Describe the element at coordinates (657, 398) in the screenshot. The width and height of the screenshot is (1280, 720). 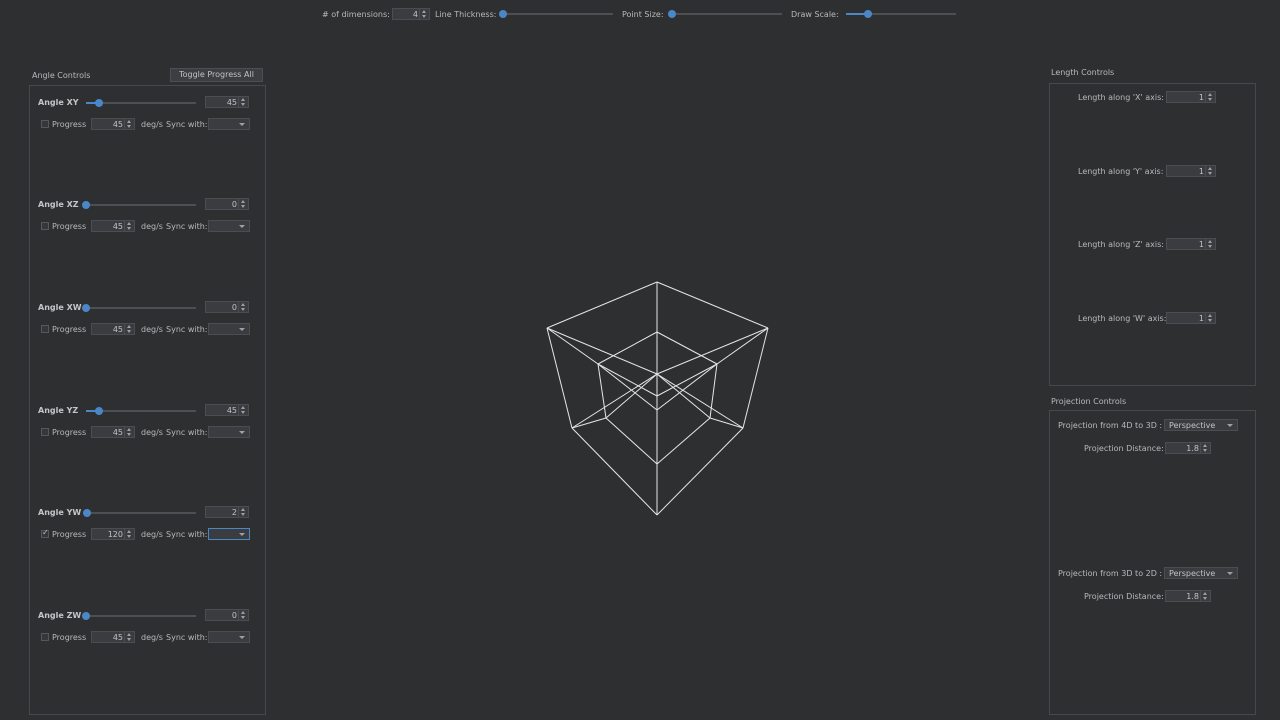
I see `tesseract-wireframe` at that location.